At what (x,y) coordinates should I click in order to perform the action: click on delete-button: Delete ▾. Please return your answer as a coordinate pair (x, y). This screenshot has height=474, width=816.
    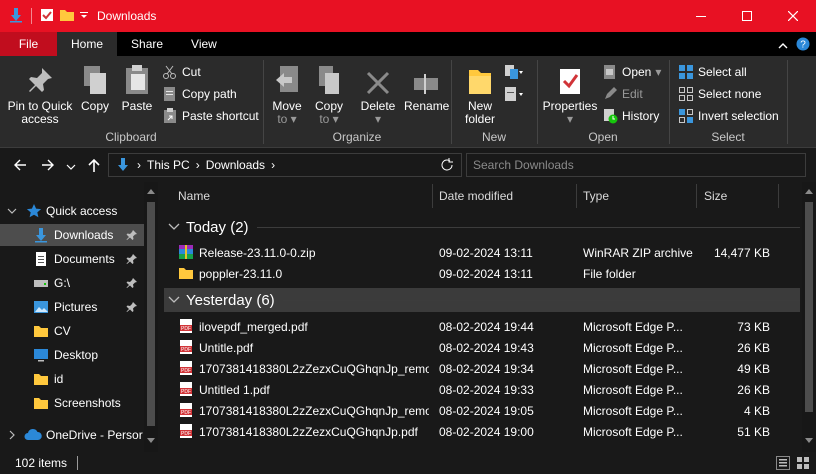
    Looking at the image, I should click on (378, 94).